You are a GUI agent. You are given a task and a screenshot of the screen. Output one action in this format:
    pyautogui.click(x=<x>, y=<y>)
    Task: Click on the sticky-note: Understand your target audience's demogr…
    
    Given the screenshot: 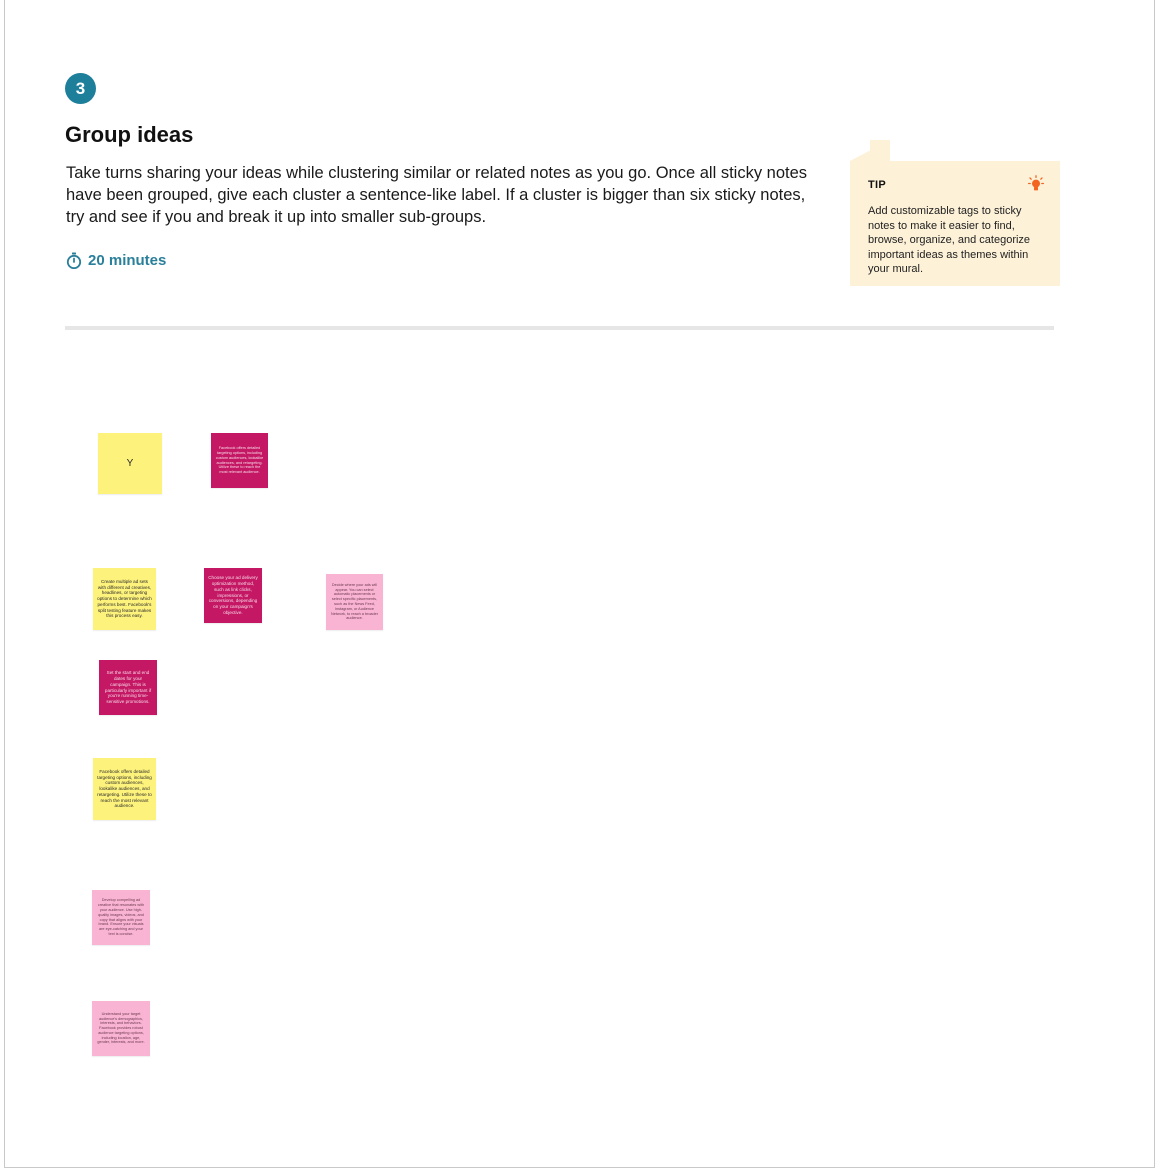 What is the action you would take?
    pyautogui.click(x=121, y=1028)
    